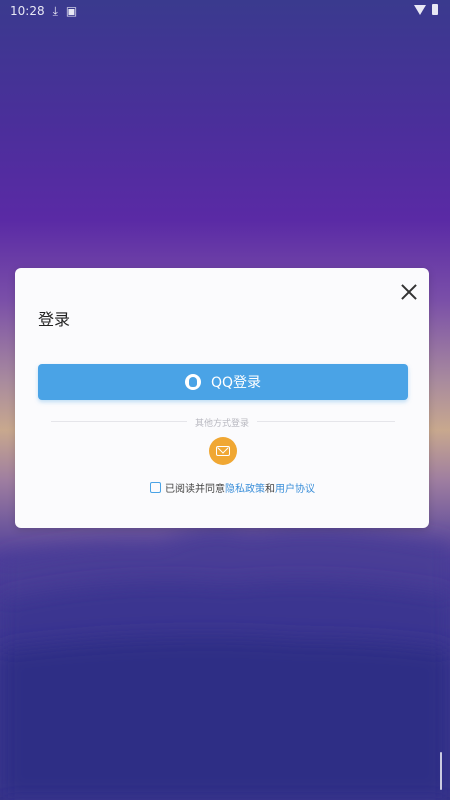 The height and width of the screenshot is (800, 450). Describe the element at coordinates (192, 382) in the screenshot. I see `qq-icon` at that location.